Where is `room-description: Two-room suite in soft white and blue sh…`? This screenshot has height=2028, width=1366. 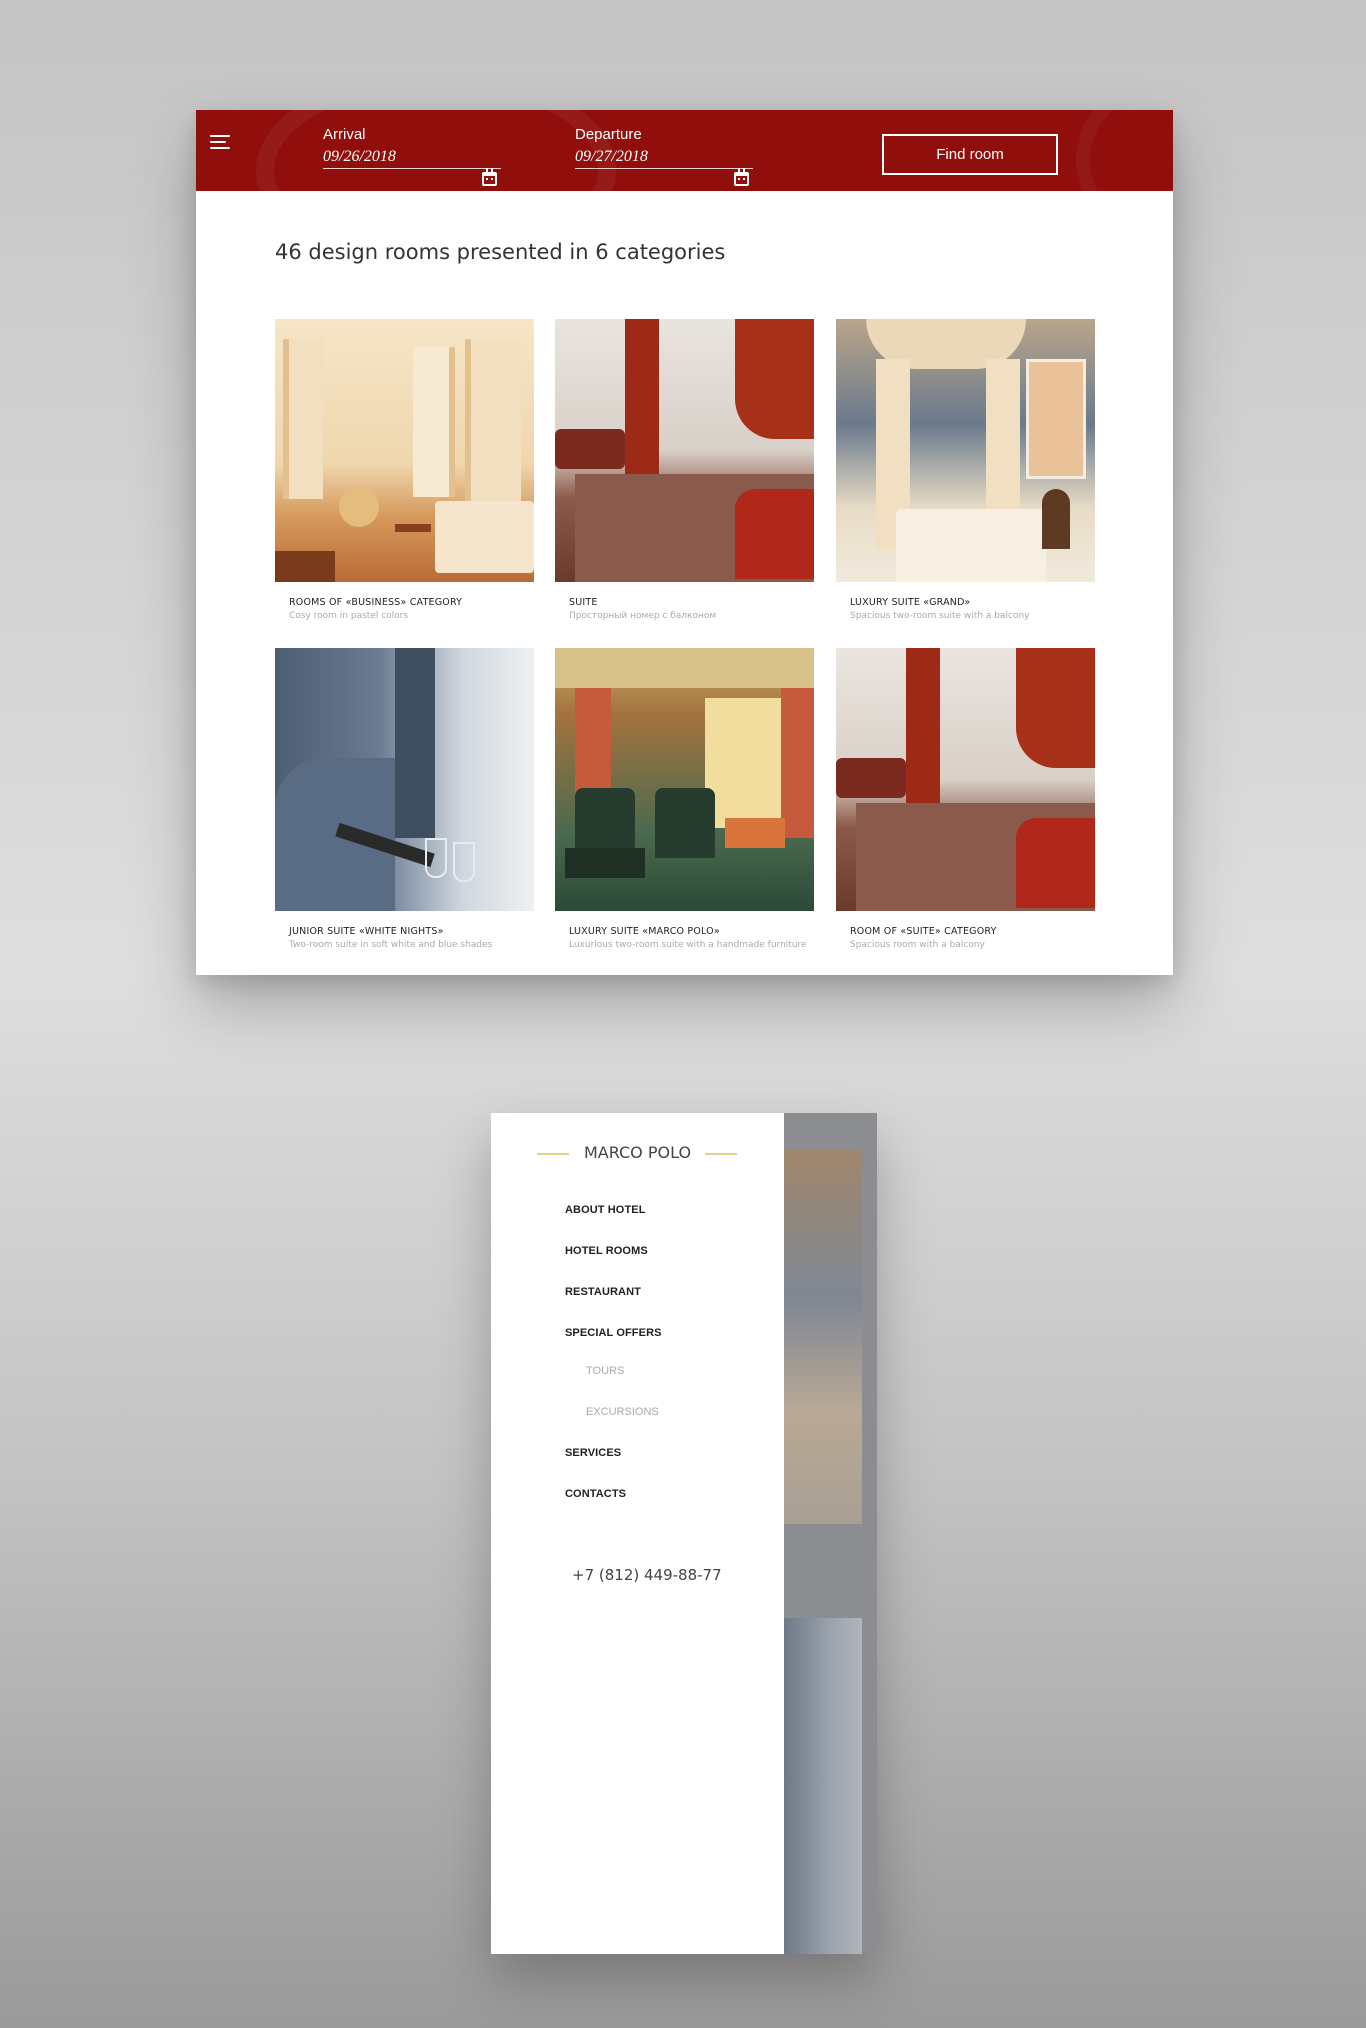 room-description: Two-room suite in soft white and blue sh… is located at coordinates (391, 945).